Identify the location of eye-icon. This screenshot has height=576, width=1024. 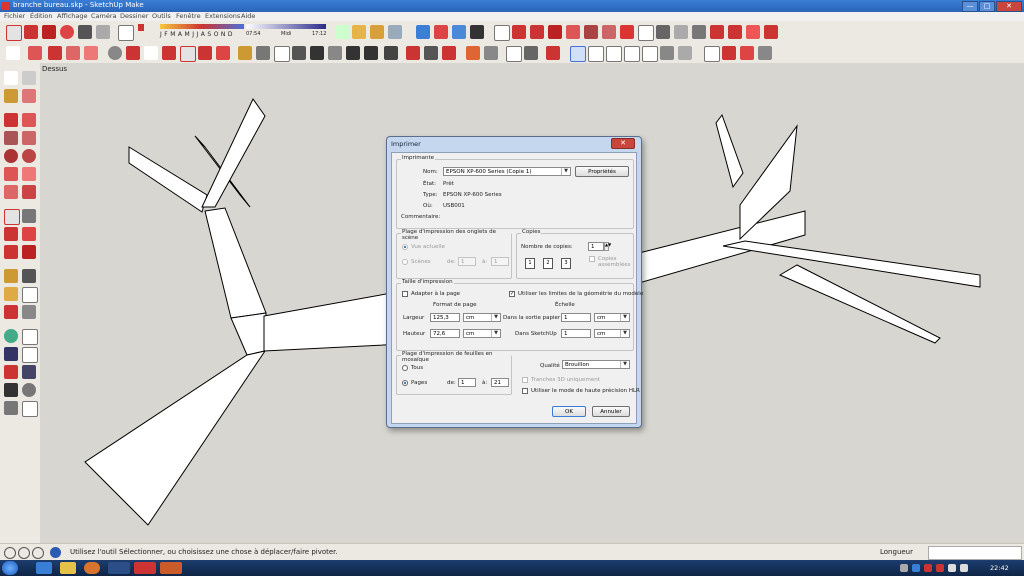
(663, 32).